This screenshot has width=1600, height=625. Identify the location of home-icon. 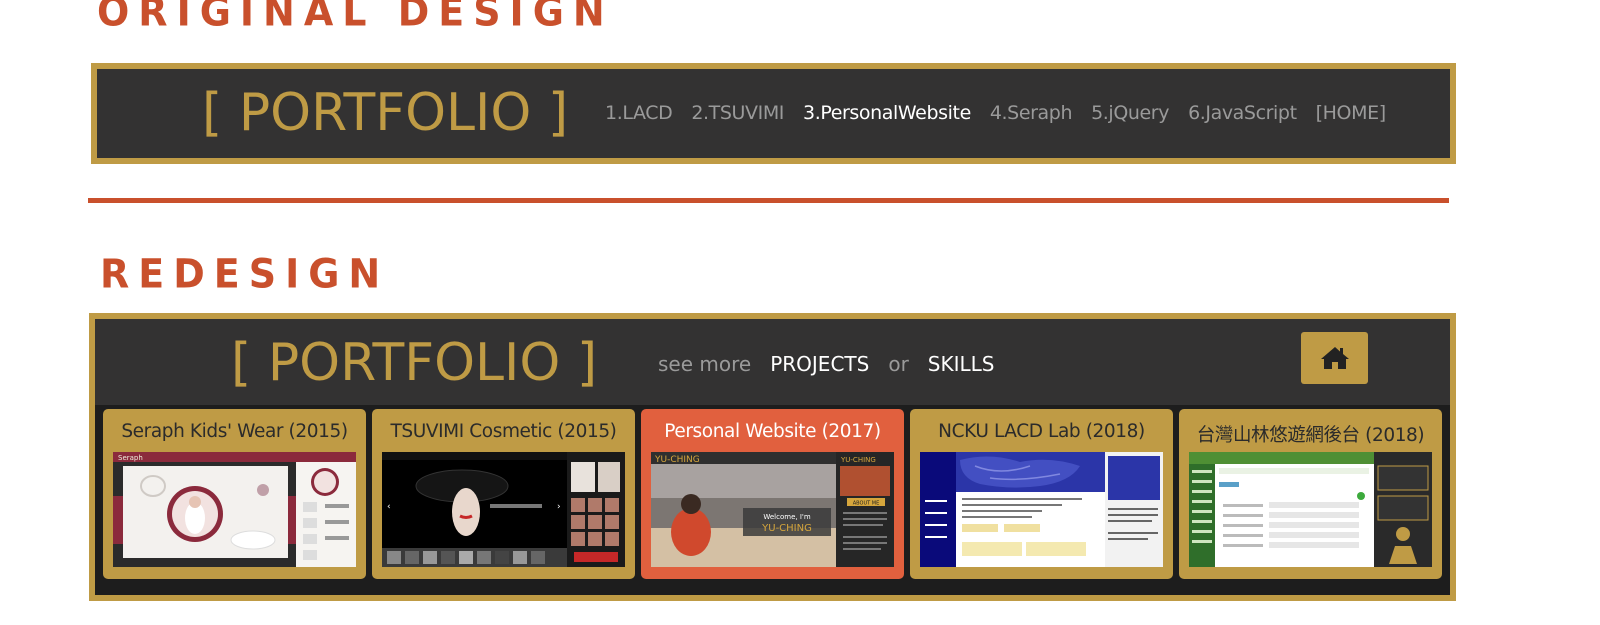
(1334, 358).